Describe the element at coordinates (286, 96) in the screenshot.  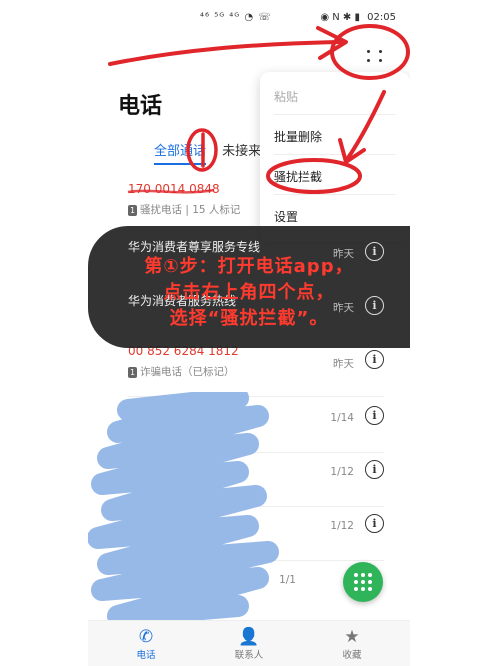
I see `menu-item-paste: 粘贴` at that location.